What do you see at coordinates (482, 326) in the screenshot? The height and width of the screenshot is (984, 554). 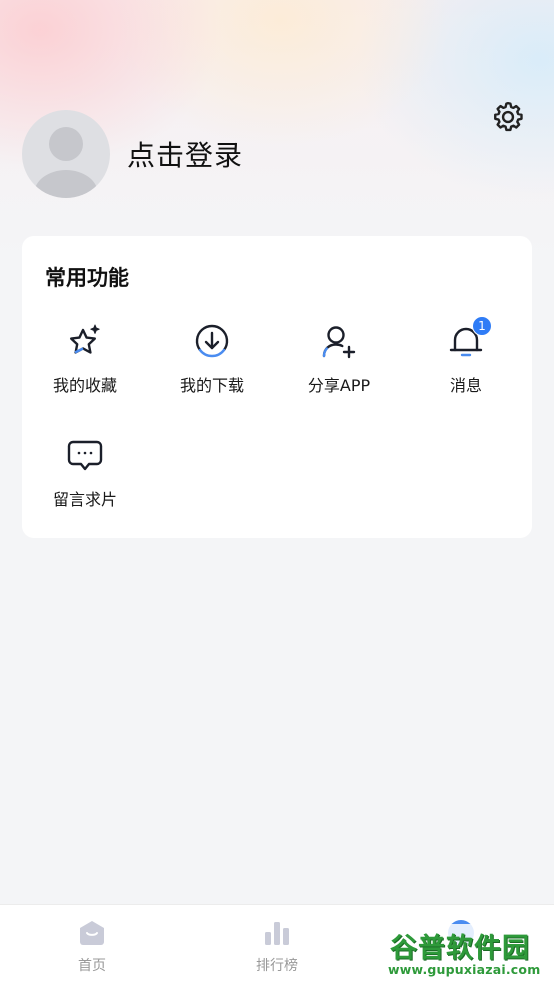 I see `message-count-badge: 1` at bounding box center [482, 326].